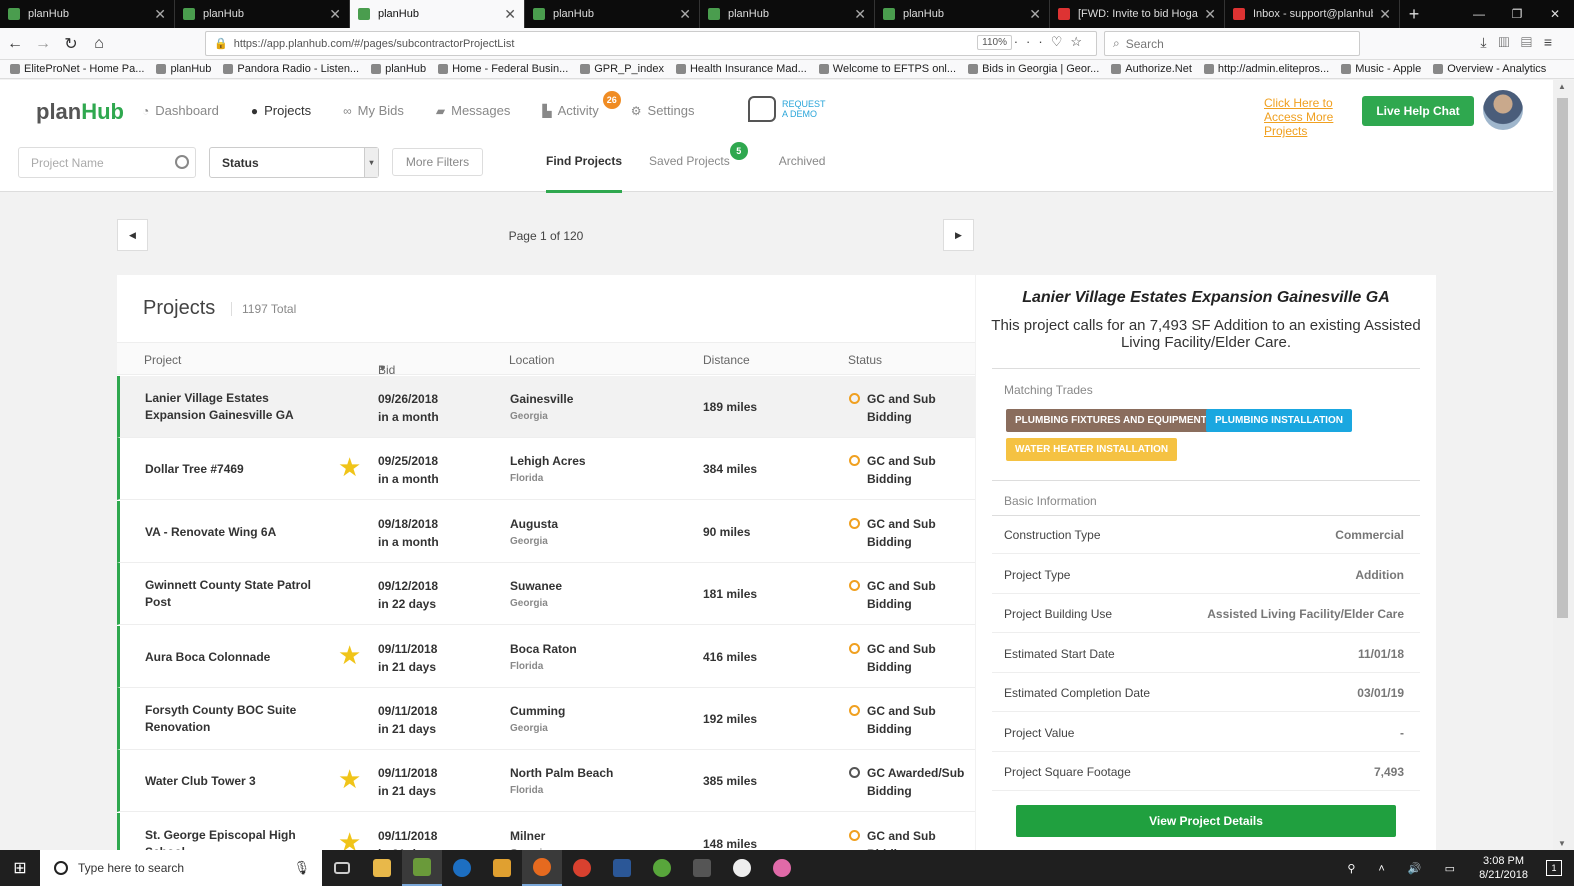  Describe the element at coordinates (622, 69) in the screenshot. I see `bookmark-item: GPR_P_index` at that location.